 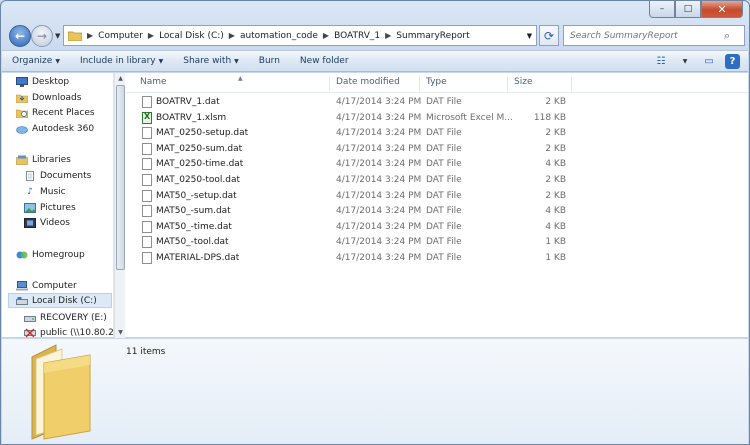 What do you see at coordinates (50, 254) in the screenshot?
I see `nav-item-homegroup: Homegroup` at bounding box center [50, 254].